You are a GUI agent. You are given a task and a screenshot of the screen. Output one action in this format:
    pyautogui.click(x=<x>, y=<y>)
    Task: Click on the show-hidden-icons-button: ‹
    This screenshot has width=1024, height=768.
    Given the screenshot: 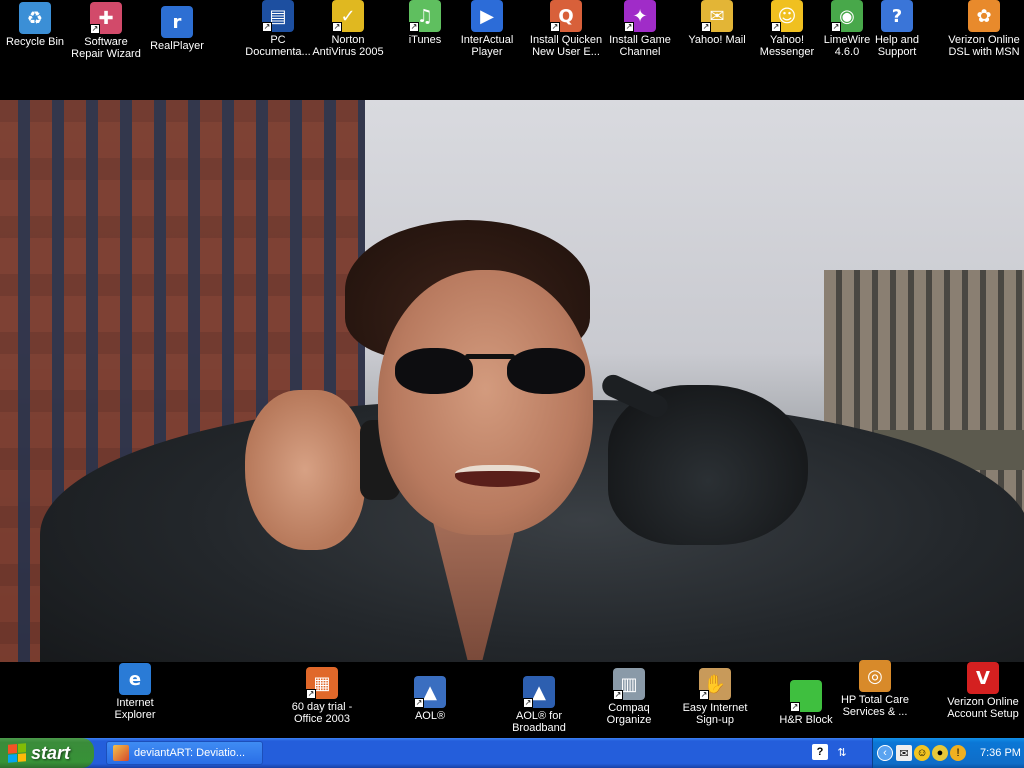 What is the action you would take?
    pyautogui.click(x=885, y=753)
    